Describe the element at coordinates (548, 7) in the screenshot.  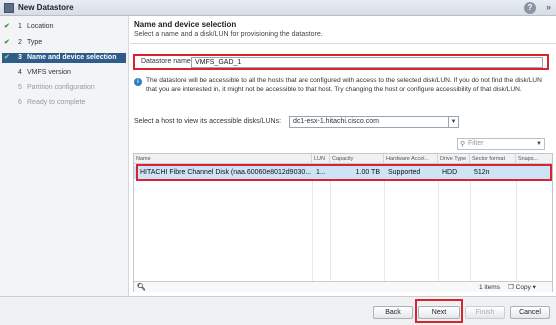
I see `expand-icon: »` at that location.